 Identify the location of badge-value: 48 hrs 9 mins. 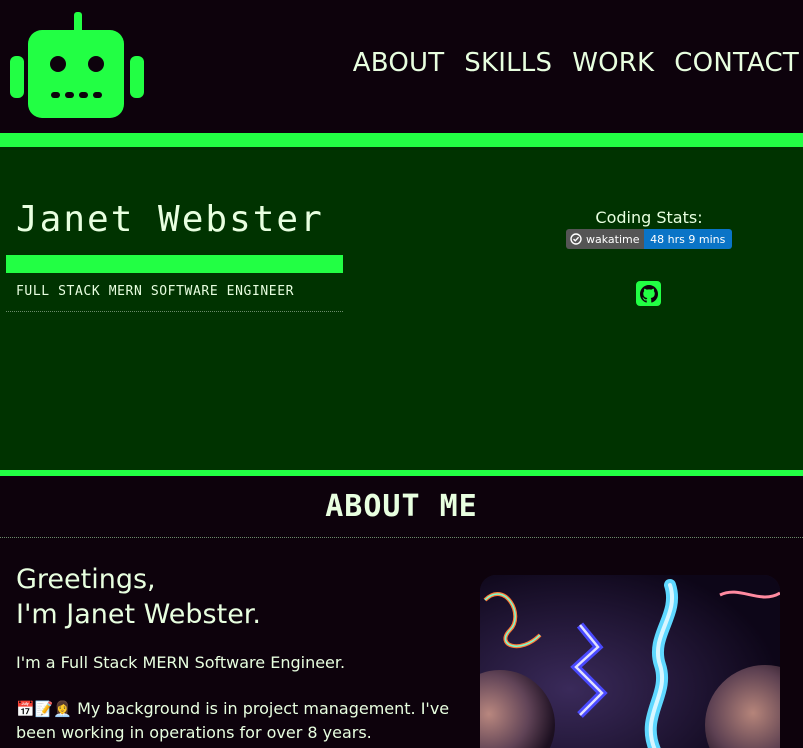
(687, 239).